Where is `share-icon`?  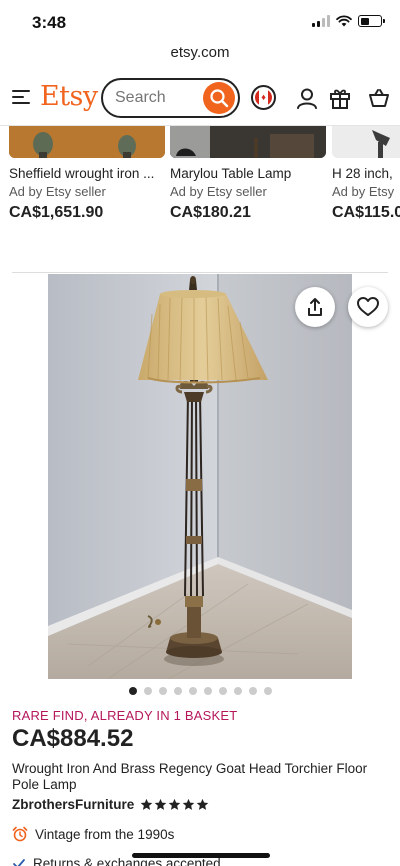
share-icon is located at coordinates (315, 307).